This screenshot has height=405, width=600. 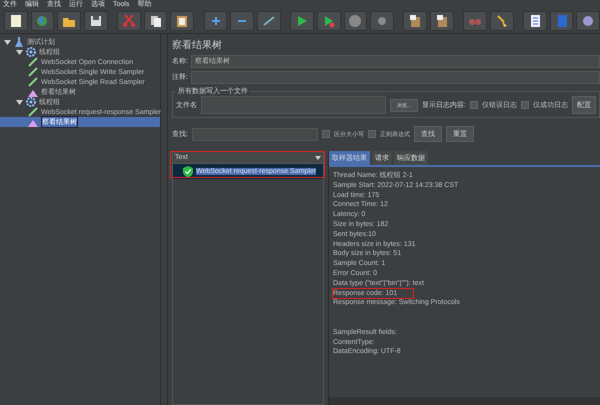 I want to click on pencil-icon, so click(x=33, y=112).